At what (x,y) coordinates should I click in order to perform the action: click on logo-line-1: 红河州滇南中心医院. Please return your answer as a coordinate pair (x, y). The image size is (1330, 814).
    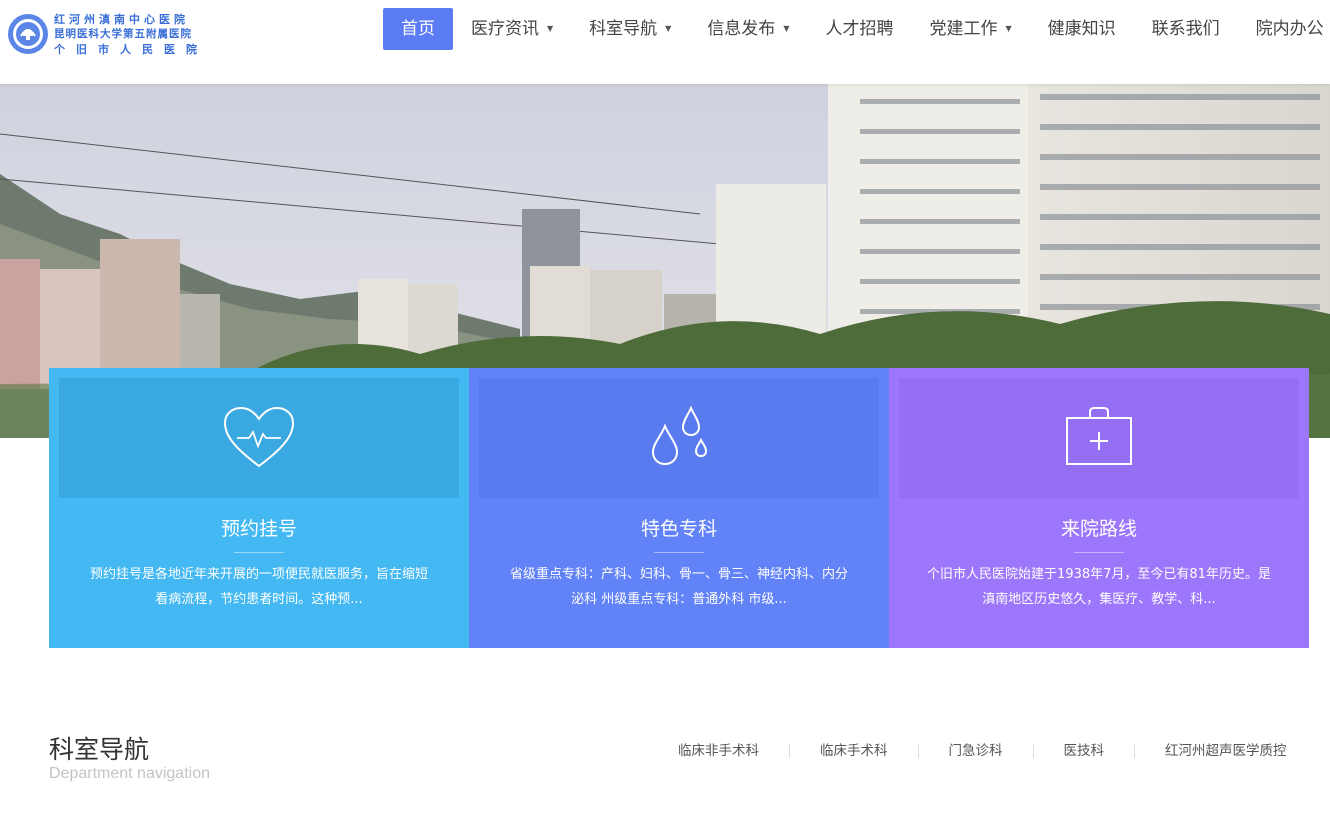
    Looking at the image, I should click on (121, 19).